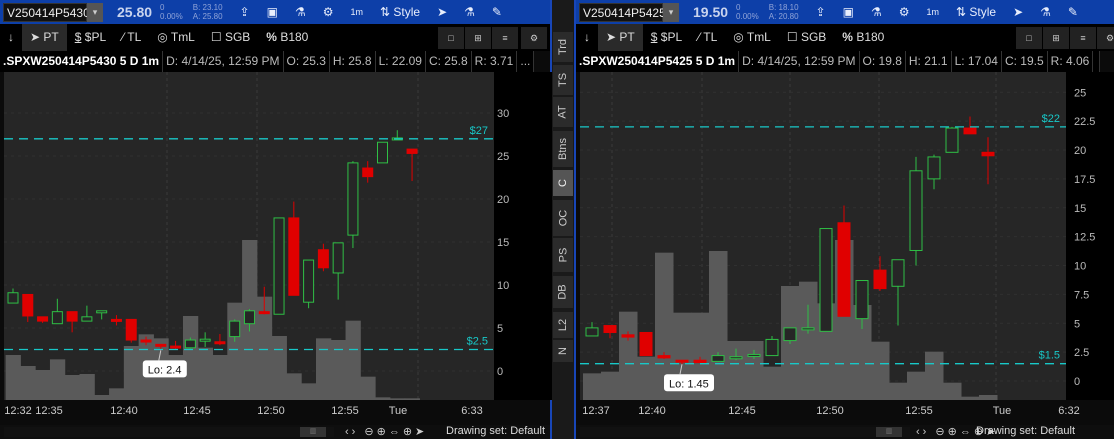  What do you see at coordinates (963, 12) in the screenshot?
I see `style-icon: ⇅` at bounding box center [963, 12].